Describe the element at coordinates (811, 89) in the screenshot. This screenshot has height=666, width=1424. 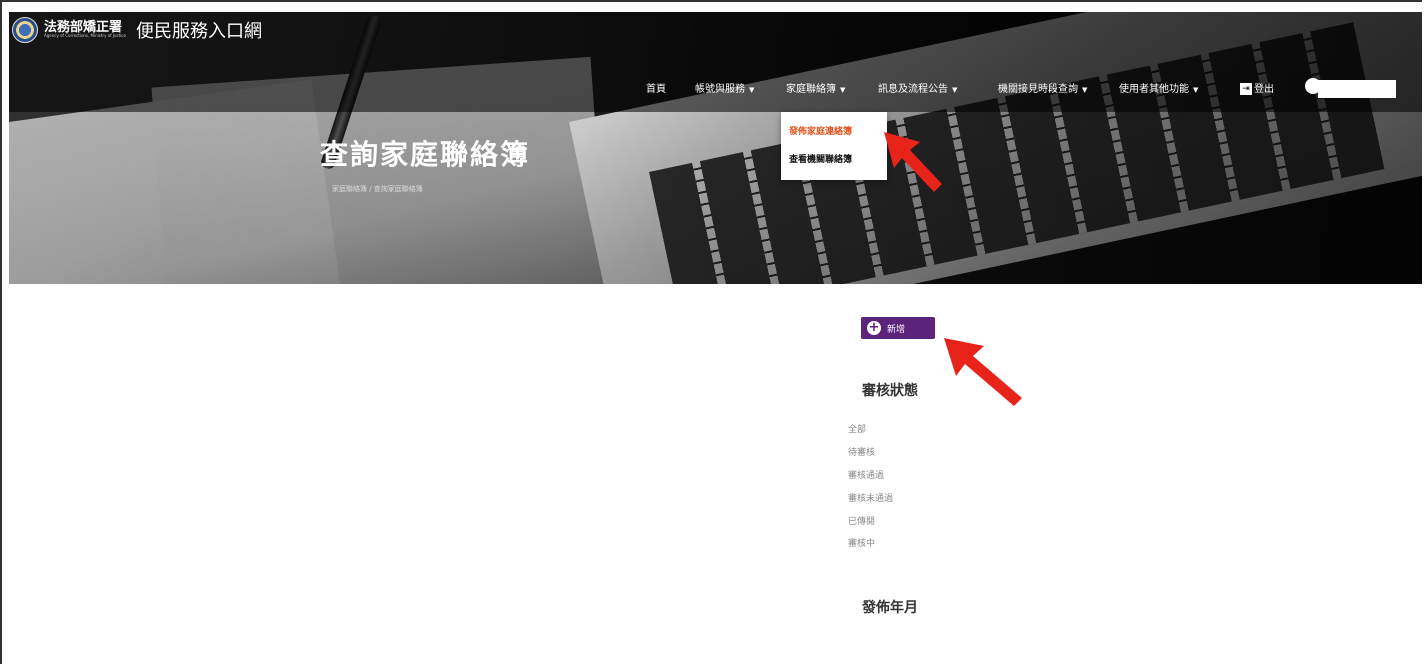
I see `nav-family-book-label: 家庭聯絡簿` at that location.